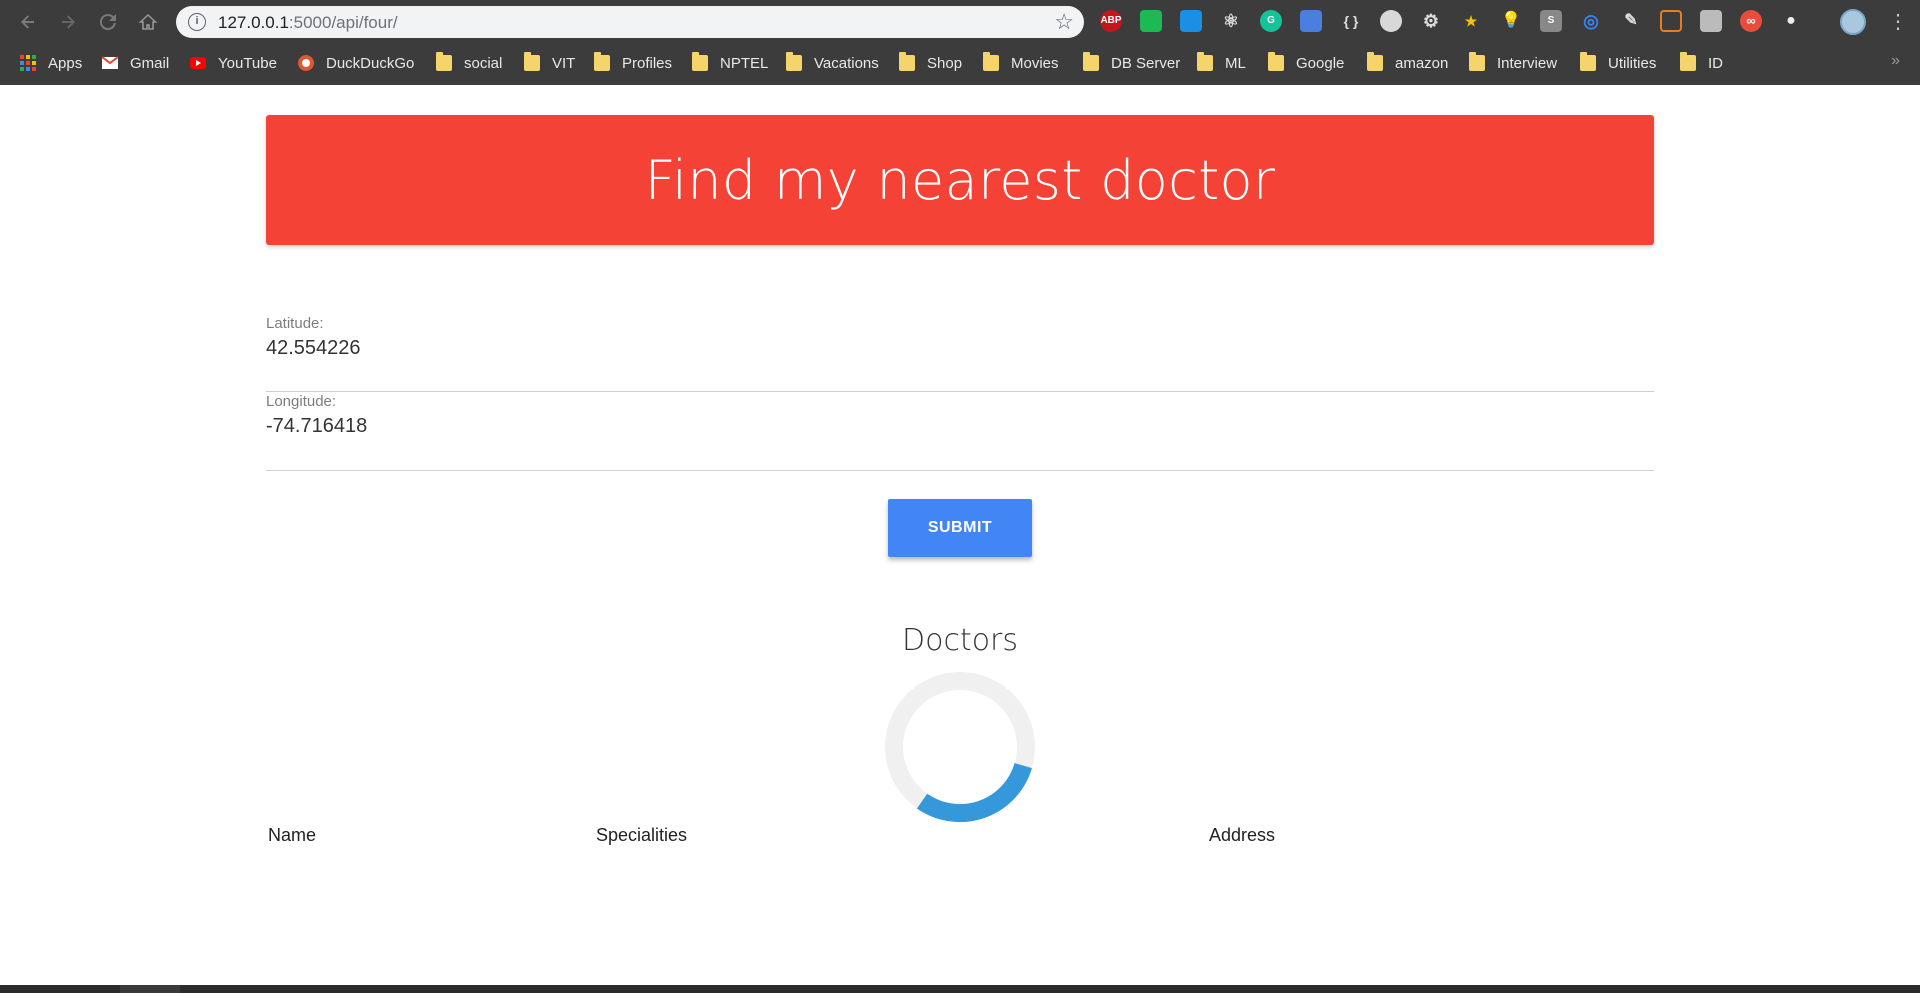  Describe the element at coordinates (308, 23) in the screenshot. I see `address-url: 127.0.0.1:5000/api/four/` at that location.